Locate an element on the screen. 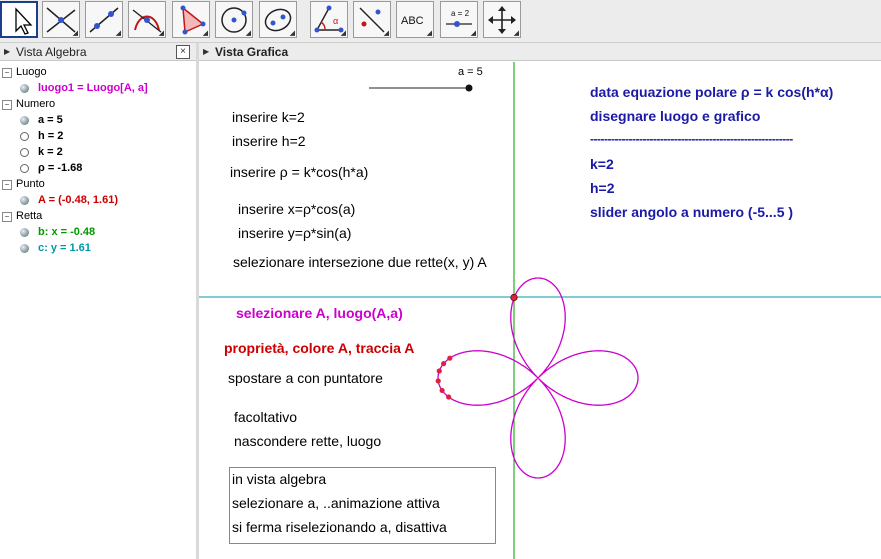 Image resolution: width=881 pixels, height=559 pixels. note-text: k=2 is located at coordinates (602, 164).